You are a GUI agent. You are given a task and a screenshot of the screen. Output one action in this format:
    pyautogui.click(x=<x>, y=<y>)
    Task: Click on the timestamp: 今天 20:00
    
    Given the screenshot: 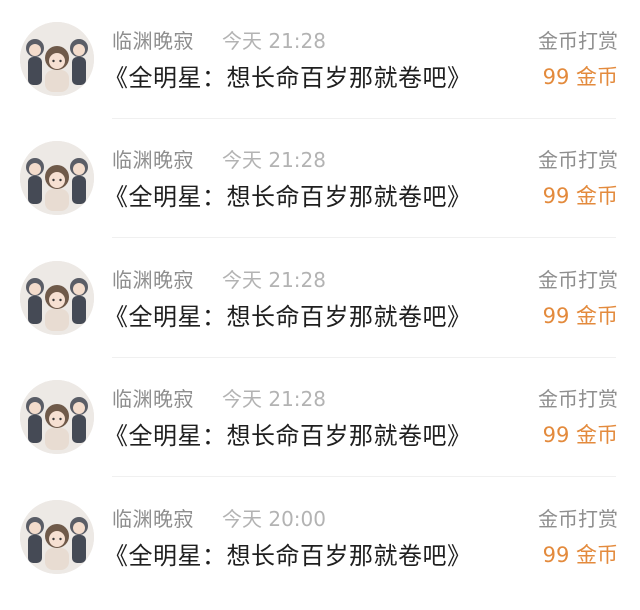 What is the action you would take?
    pyautogui.click(x=274, y=519)
    